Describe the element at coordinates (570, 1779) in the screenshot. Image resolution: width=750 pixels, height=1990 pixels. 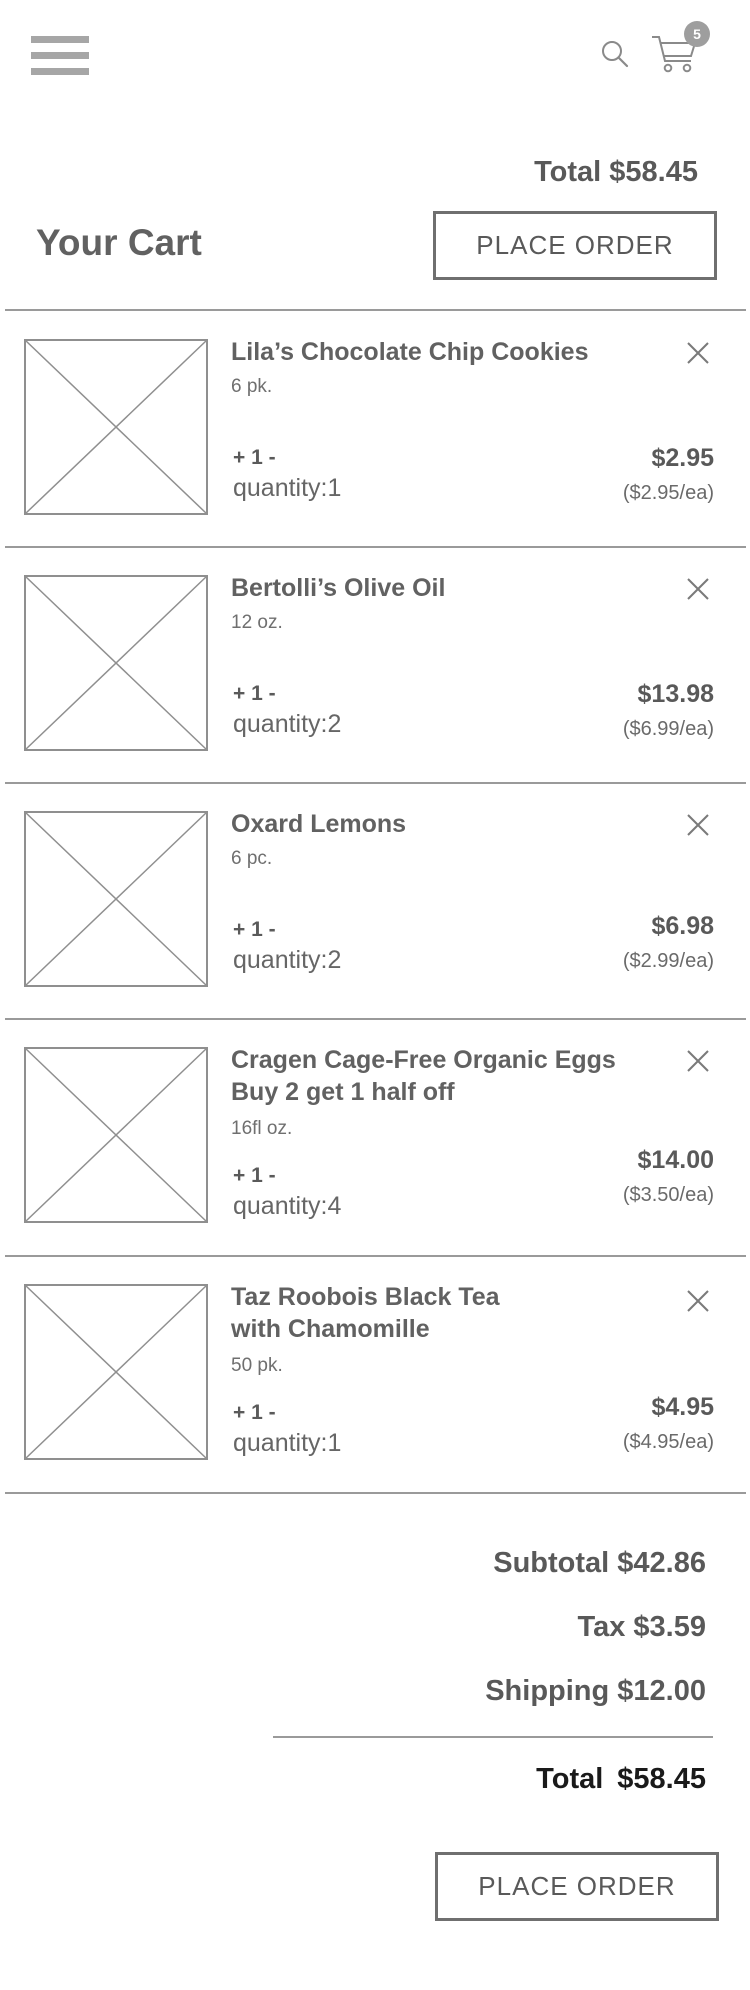
I see `grand-total-label: Total` at that location.